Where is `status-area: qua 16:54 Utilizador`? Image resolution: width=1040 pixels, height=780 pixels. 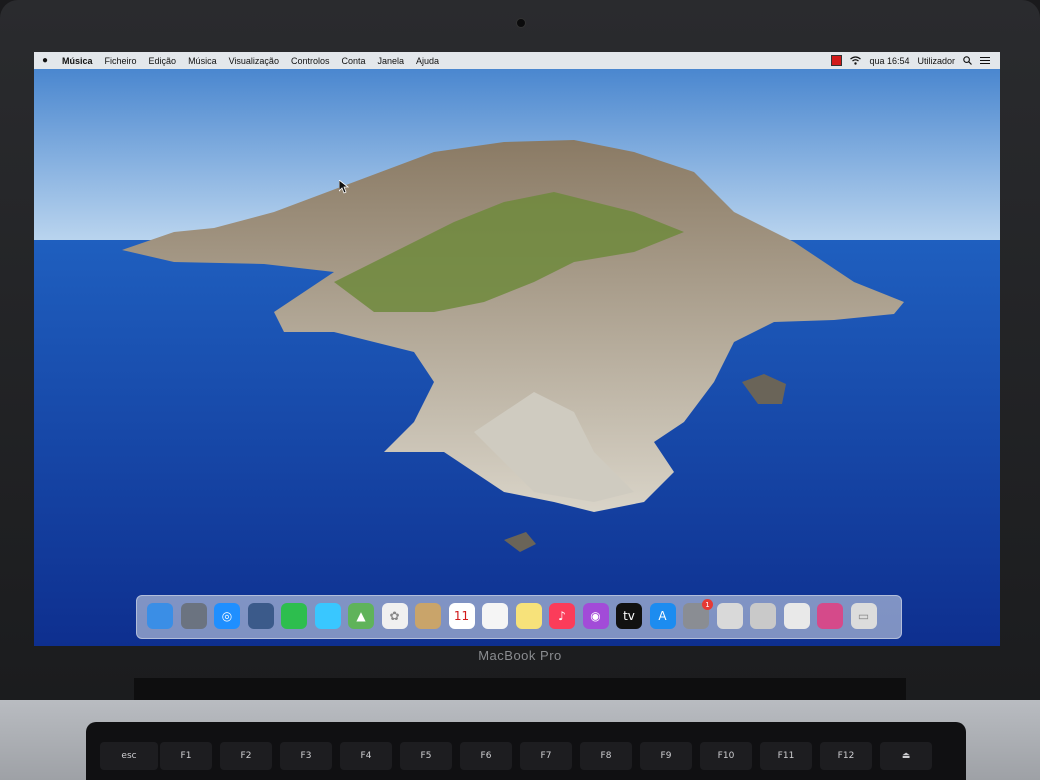
status-area: qua 16:54 Utilizador is located at coordinates (915, 60).